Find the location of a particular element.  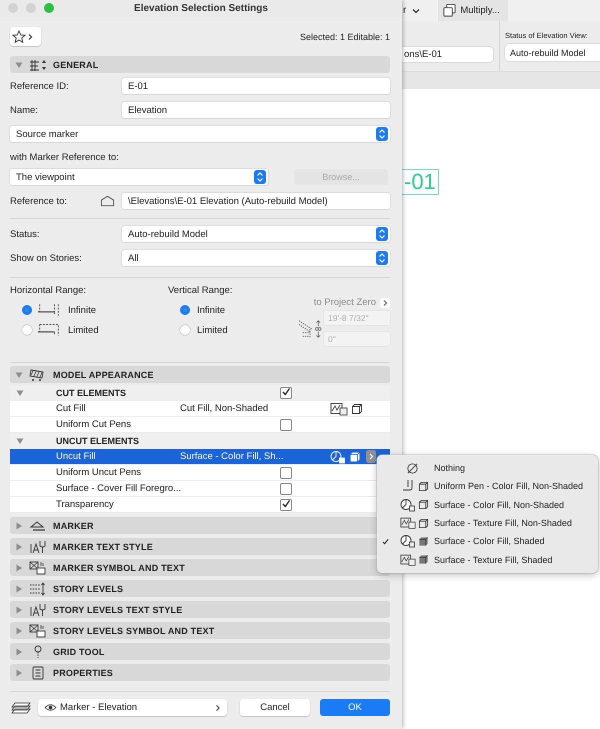

stories-select: All is located at coordinates (256, 258).